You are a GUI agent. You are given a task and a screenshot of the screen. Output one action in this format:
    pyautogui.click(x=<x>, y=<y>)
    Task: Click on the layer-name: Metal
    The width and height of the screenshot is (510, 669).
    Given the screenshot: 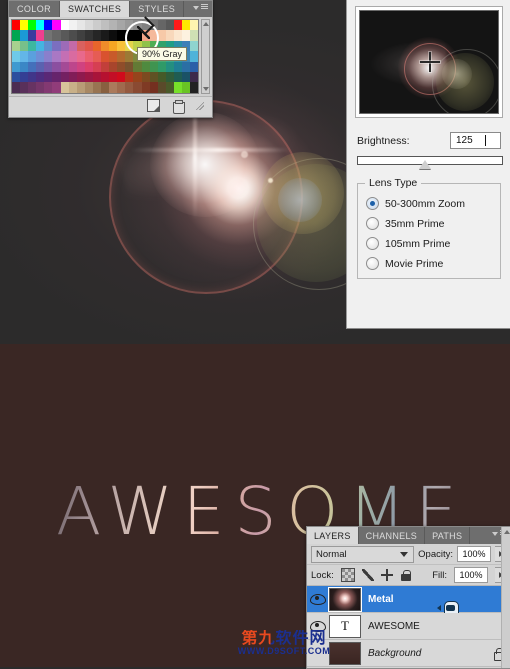 What is the action you would take?
    pyautogui.click(x=439, y=599)
    